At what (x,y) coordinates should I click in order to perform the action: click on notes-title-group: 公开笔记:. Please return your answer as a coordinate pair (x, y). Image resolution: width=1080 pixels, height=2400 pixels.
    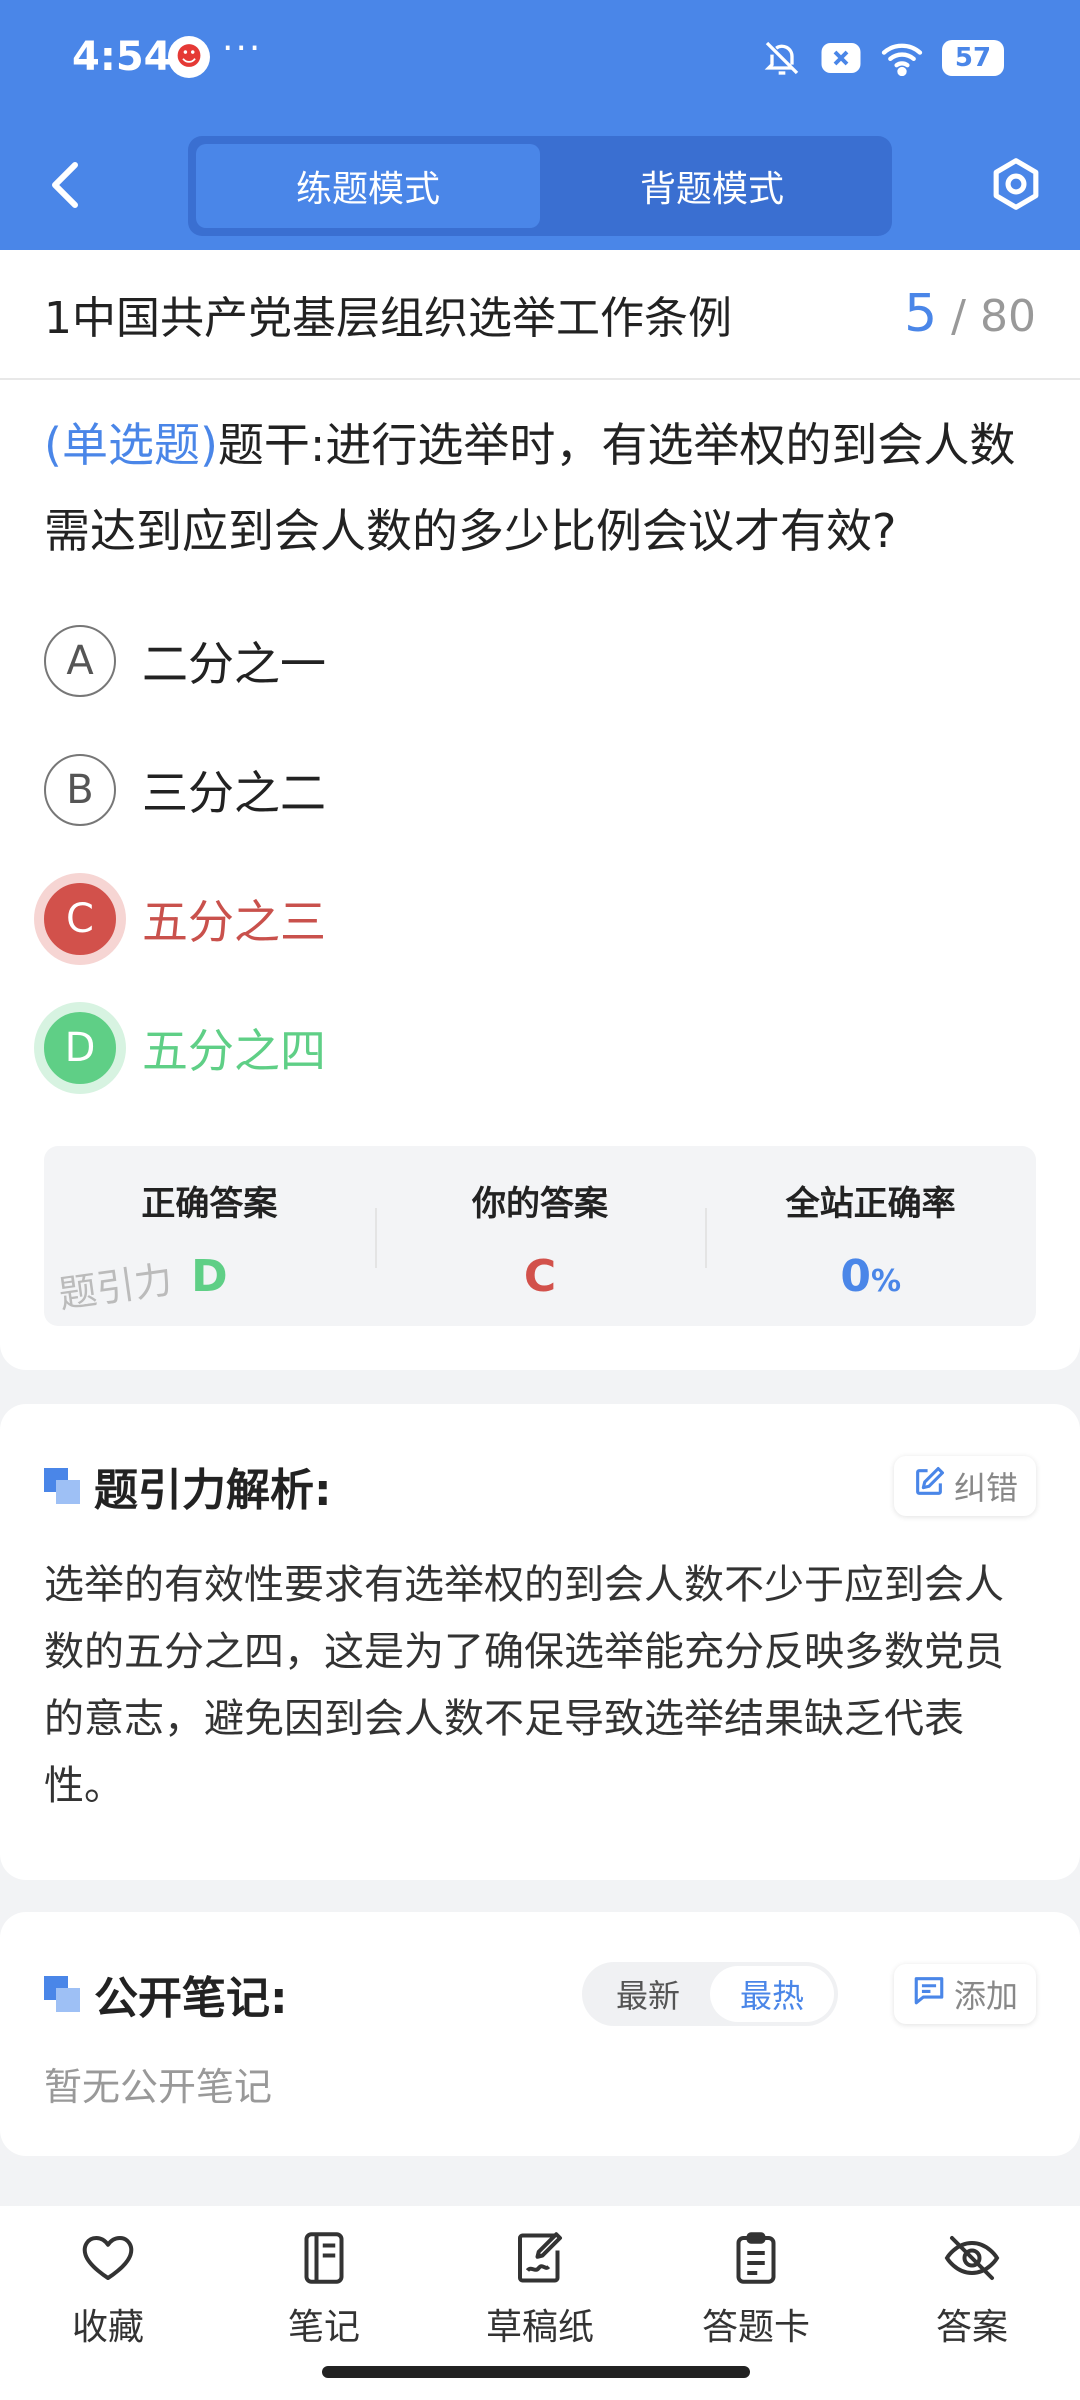
    Looking at the image, I should click on (166, 1994).